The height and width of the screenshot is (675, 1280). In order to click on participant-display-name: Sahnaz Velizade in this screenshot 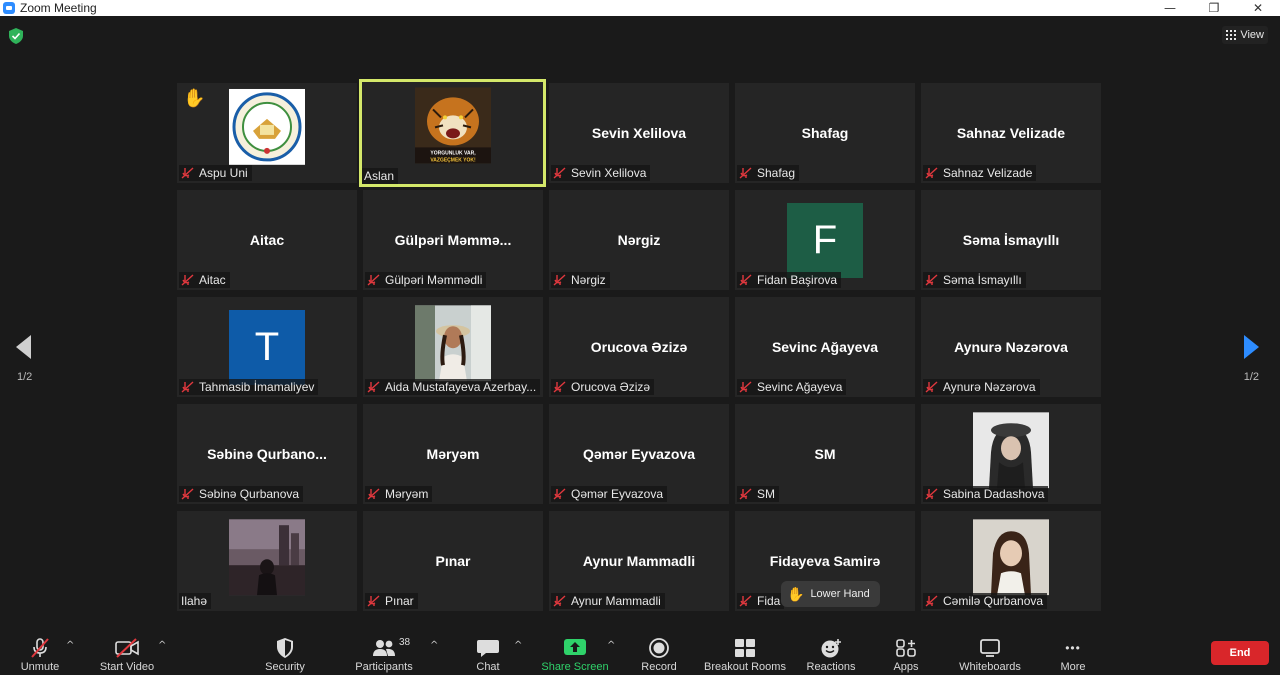, I will do `click(1011, 133)`.